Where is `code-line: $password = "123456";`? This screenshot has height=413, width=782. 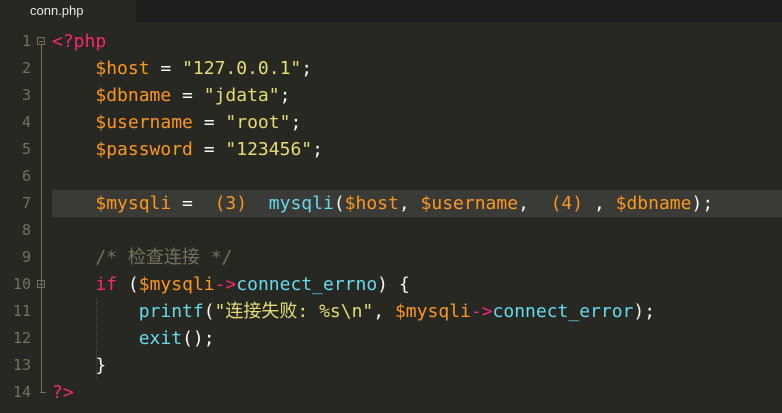
code-line: $password = "123456"; is located at coordinates (187, 149).